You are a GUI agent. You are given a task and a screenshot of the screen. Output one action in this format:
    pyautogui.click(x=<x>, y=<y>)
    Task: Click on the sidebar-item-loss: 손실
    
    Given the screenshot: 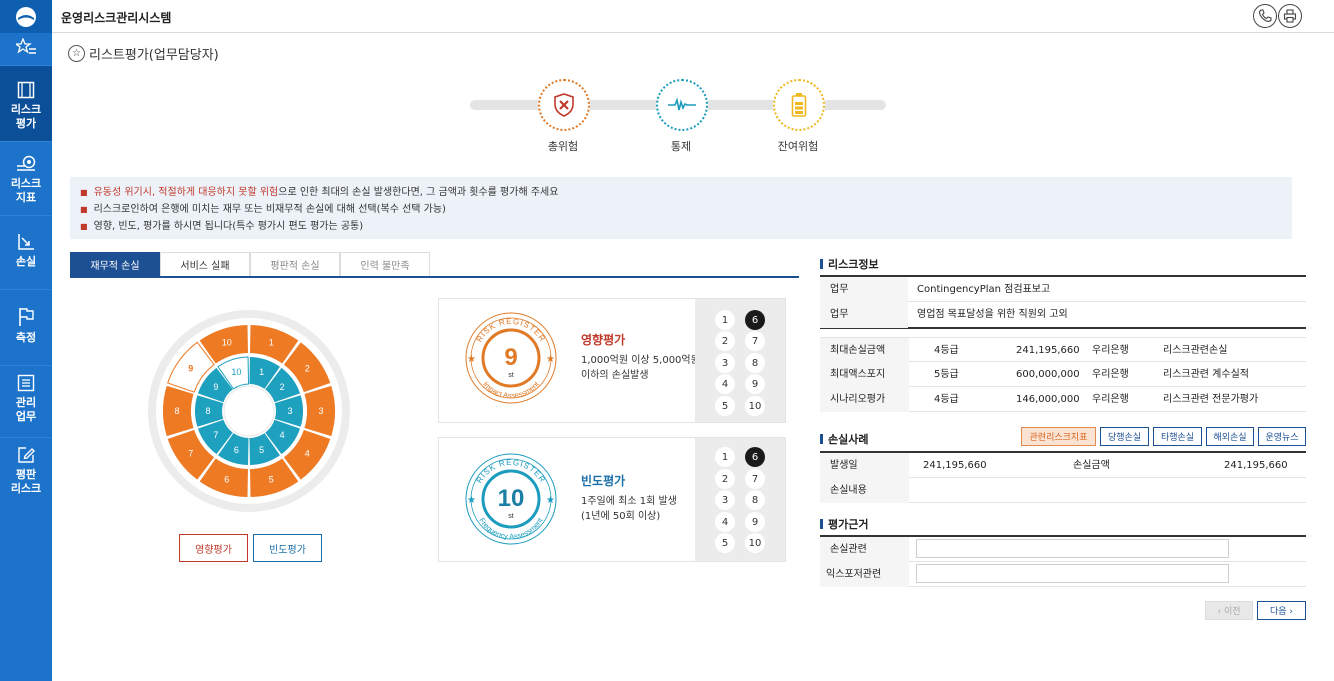 What is the action you would take?
    pyautogui.click(x=26, y=253)
    